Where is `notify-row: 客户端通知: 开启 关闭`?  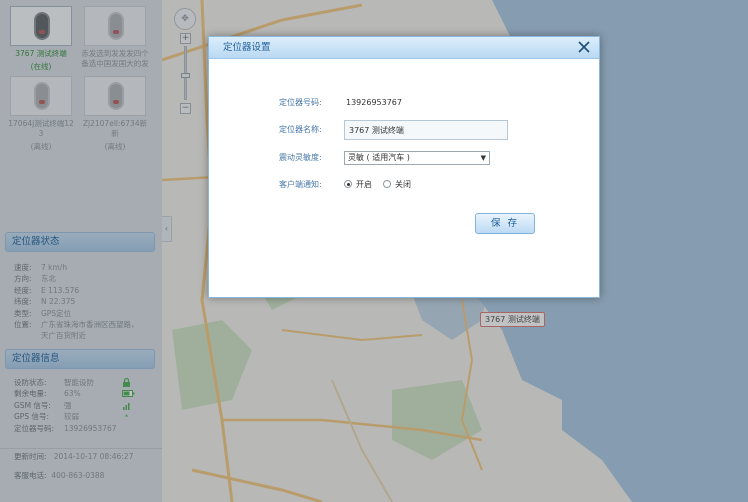
notify-row: 客户端通知: 开启 关闭 is located at coordinates (405, 185).